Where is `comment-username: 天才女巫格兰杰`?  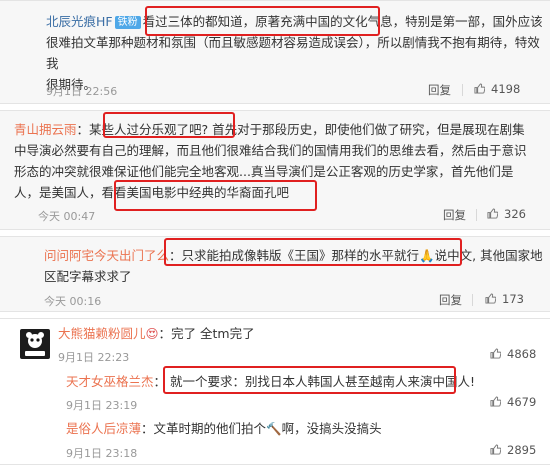
comment-username: 天才女巫格兰杰 is located at coordinates (110, 381).